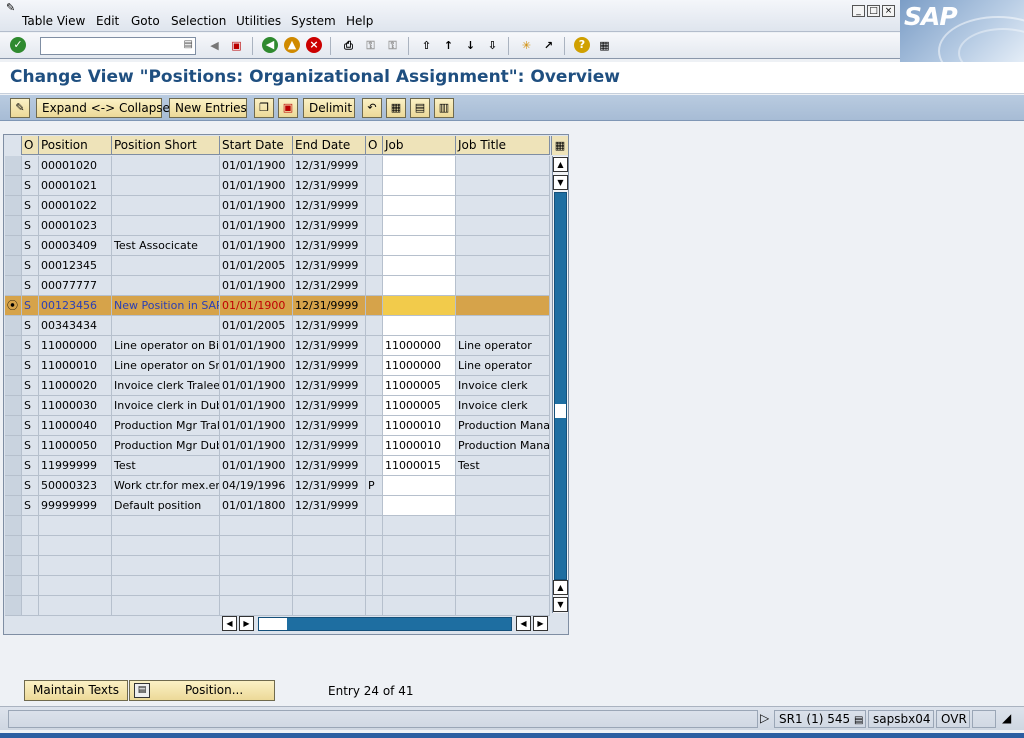 The image size is (1024, 738). I want to click on command-field: ▤, so click(118, 46).